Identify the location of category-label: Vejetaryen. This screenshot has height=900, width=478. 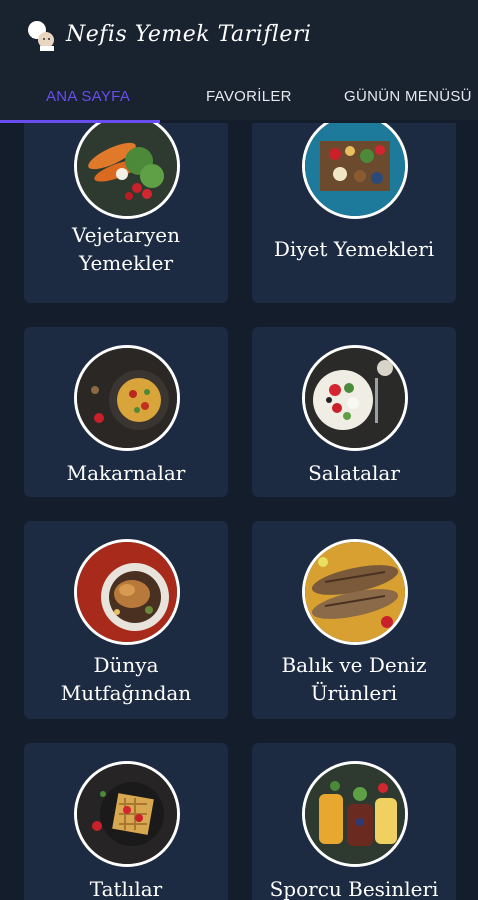
(126, 235).